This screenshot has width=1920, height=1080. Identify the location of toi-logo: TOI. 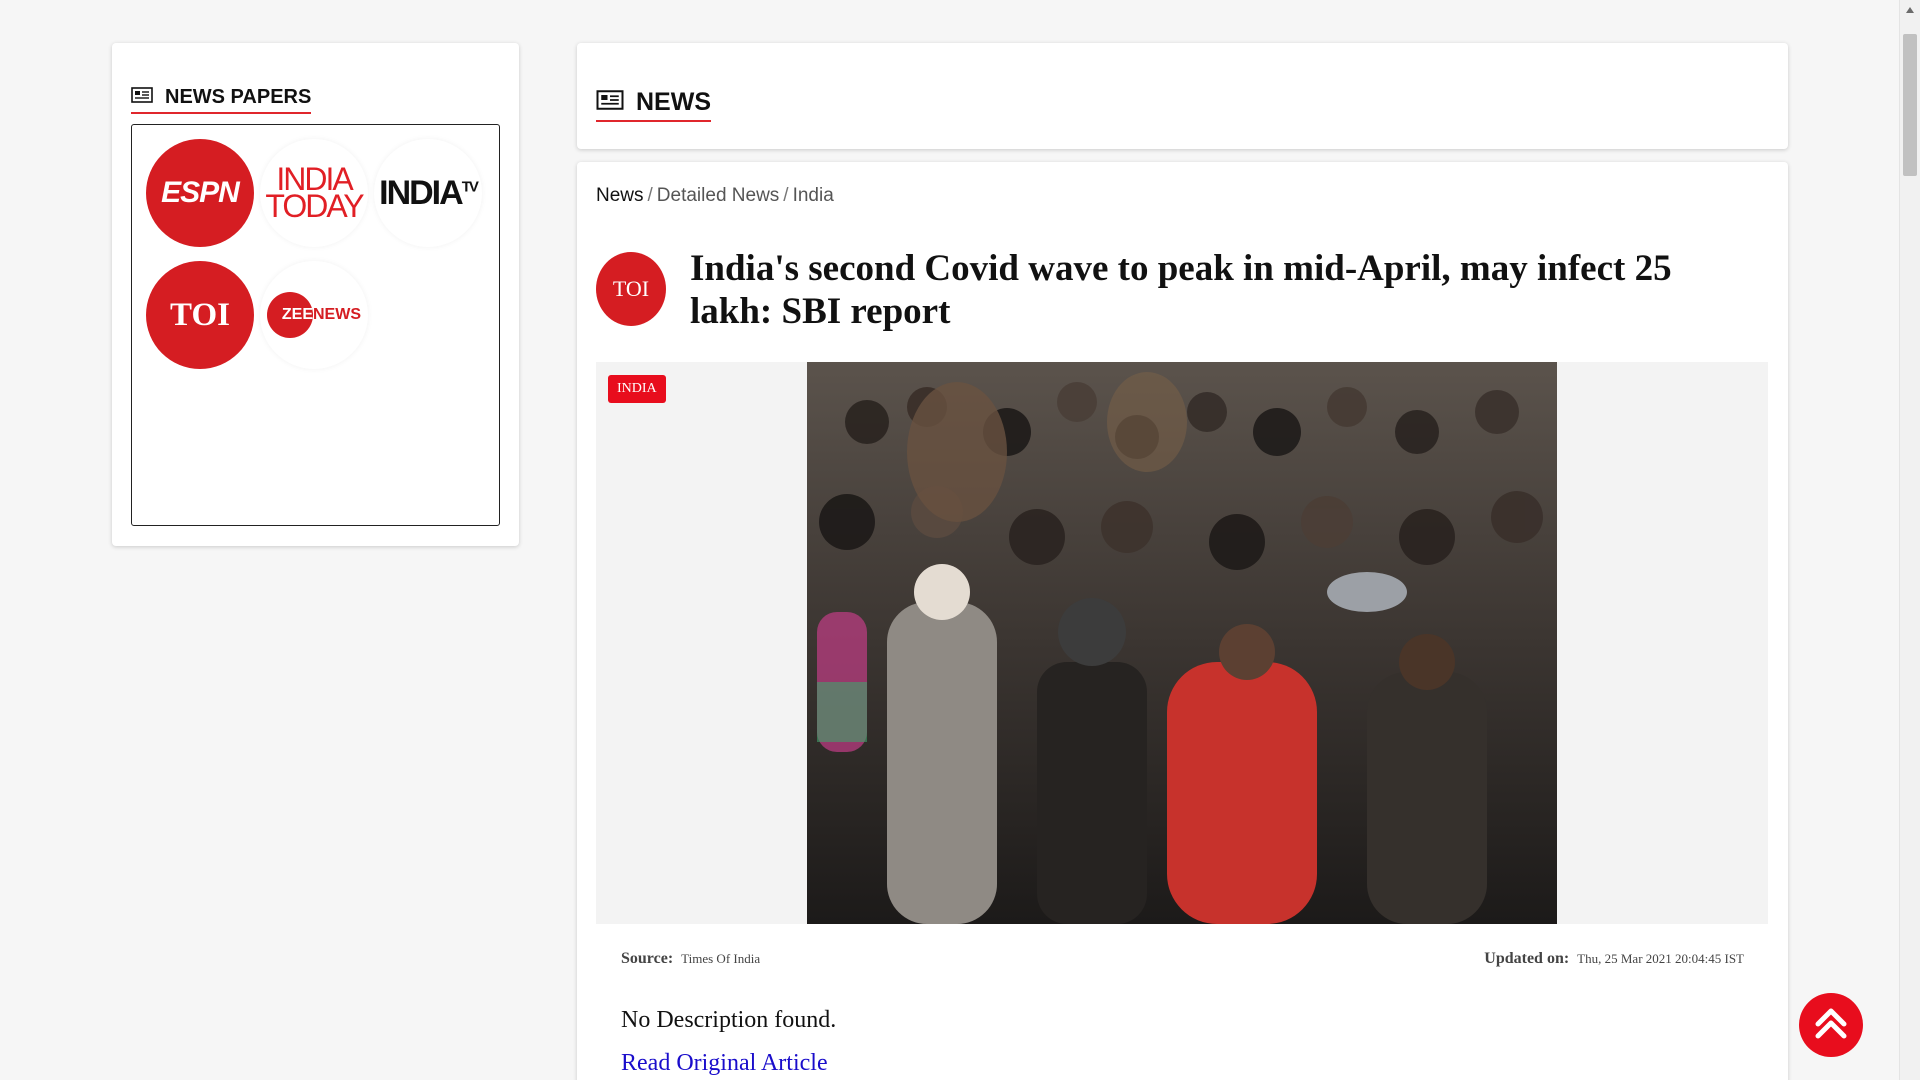
(200, 315).